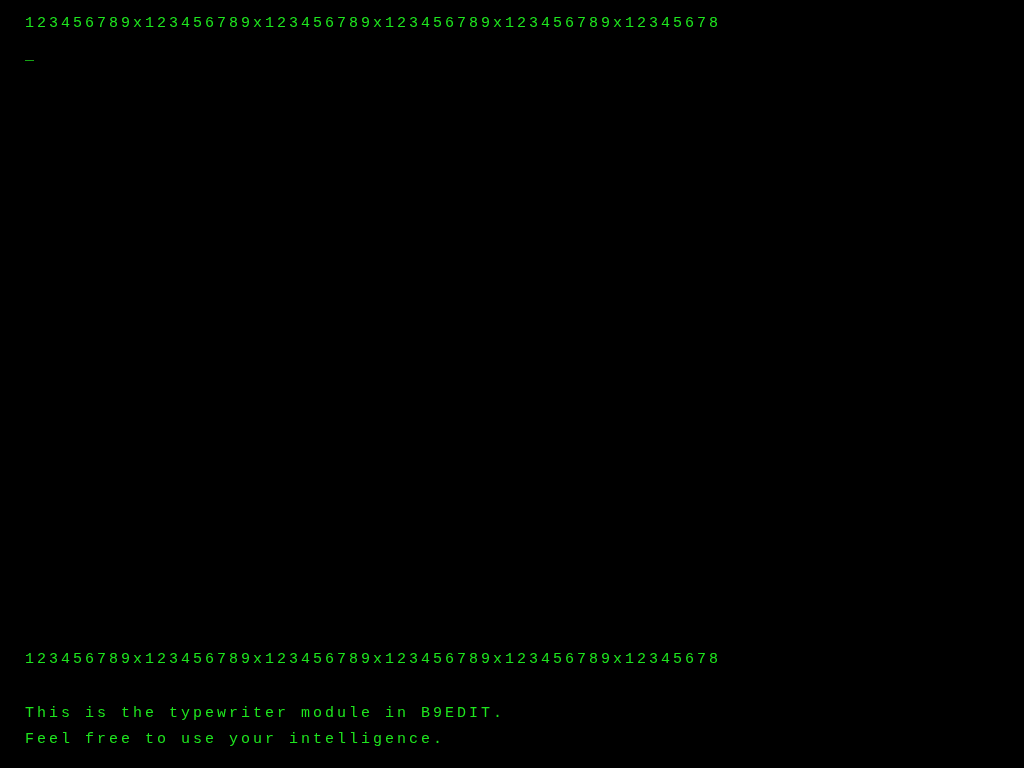 This screenshot has height=768, width=1024. What do you see at coordinates (235, 739) in the screenshot?
I see `message-text: Feel free to use your intelligence.` at bounding box center [235, 739].